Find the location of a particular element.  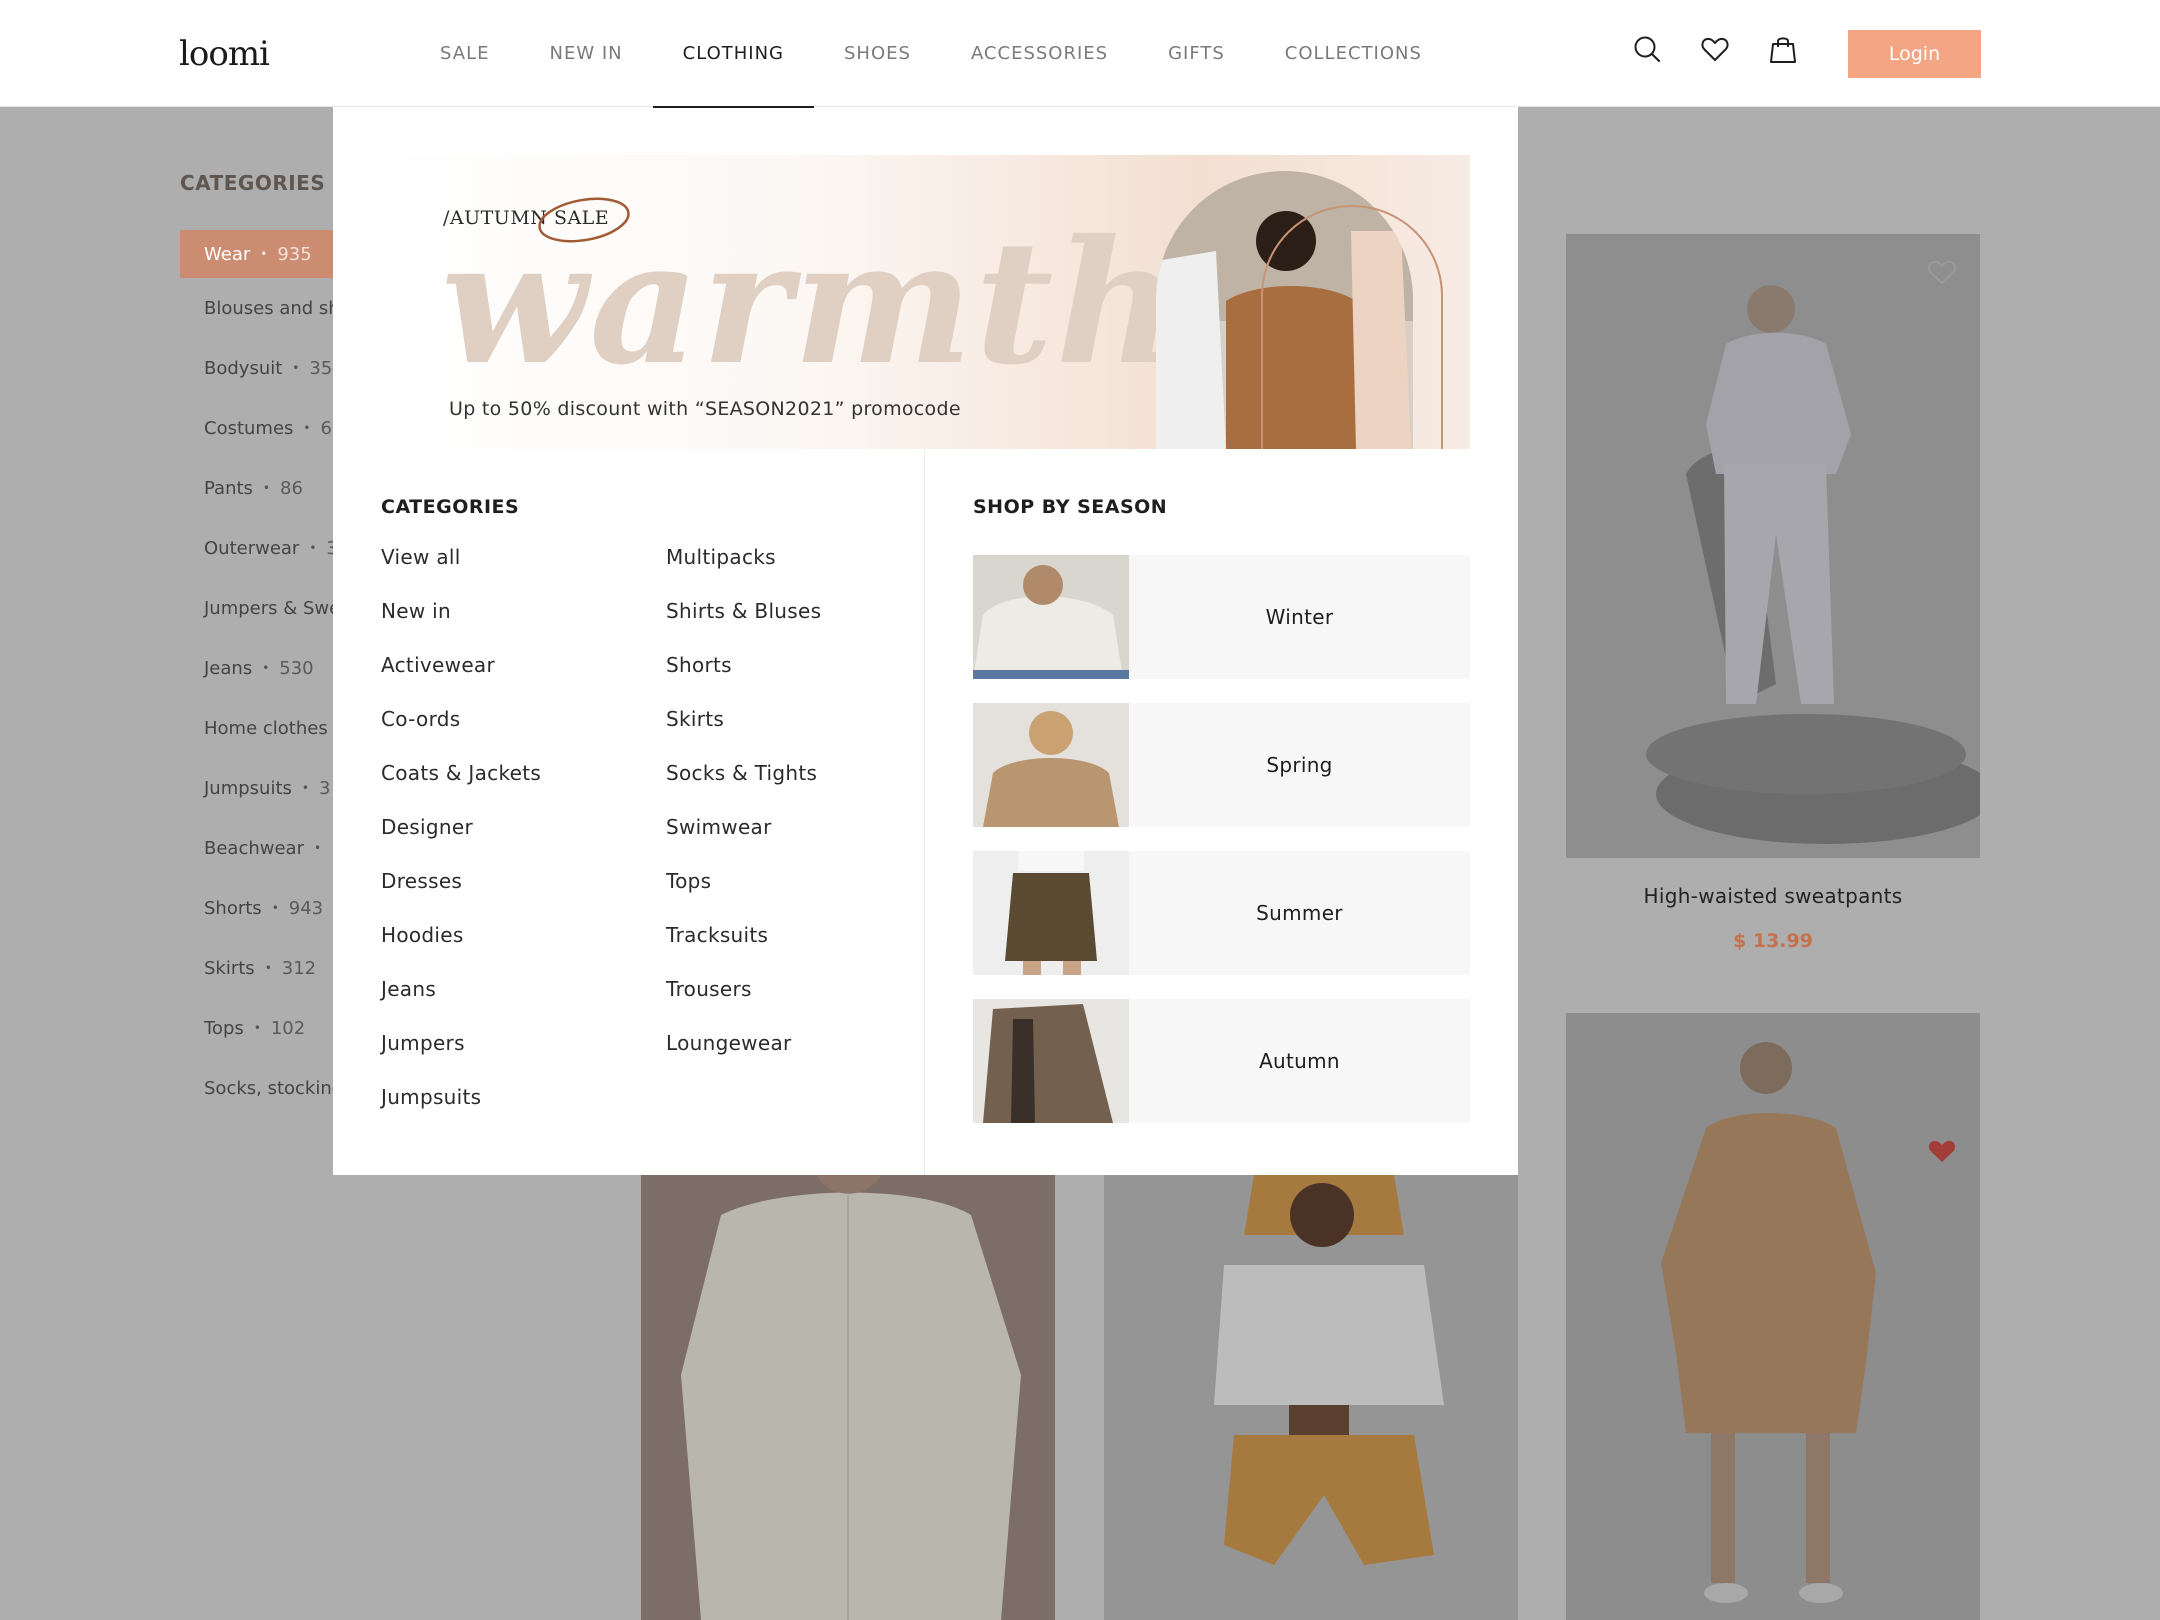

sidebar-item-label: Outerwear is located at coordinates (252, 548).